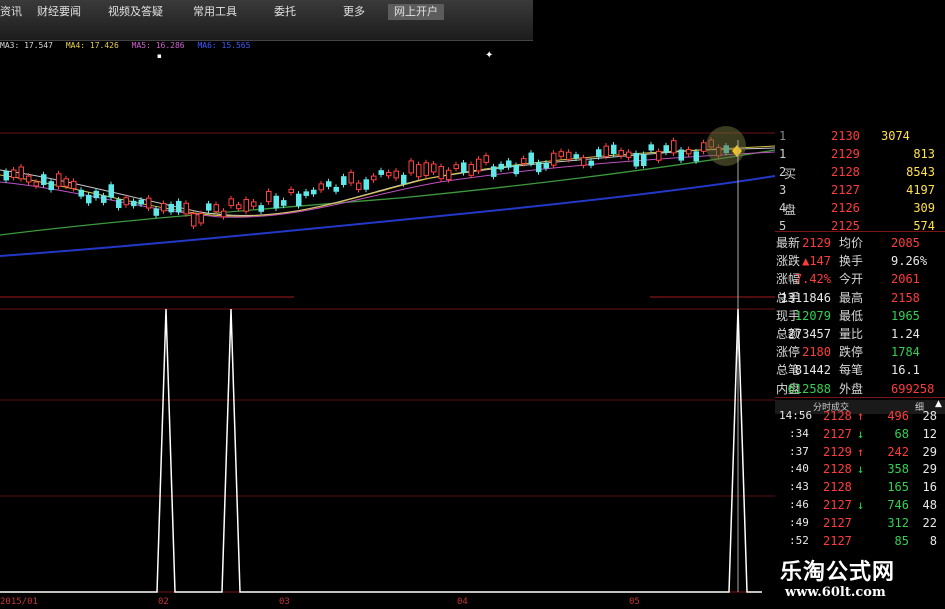 This screenshot has width=945, height=609. I want to click on tick-volume: 358, so click(898, 469).